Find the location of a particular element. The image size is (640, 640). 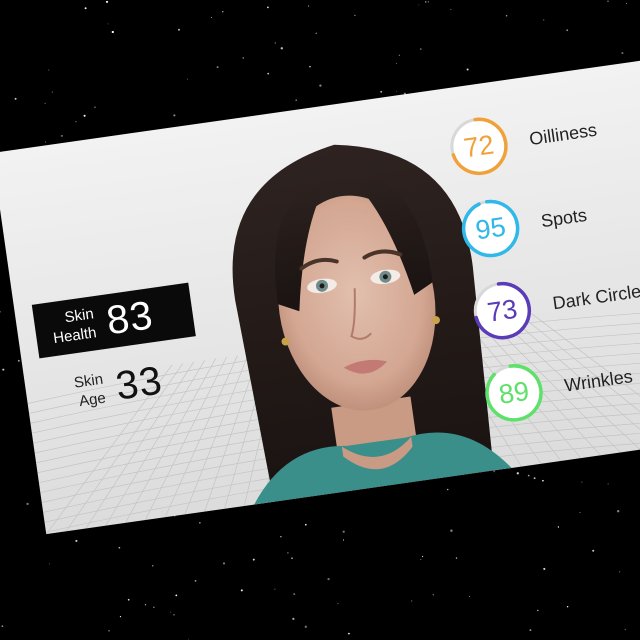

wrinkles-score-ring: 89 is located at coordinates (514, 393).